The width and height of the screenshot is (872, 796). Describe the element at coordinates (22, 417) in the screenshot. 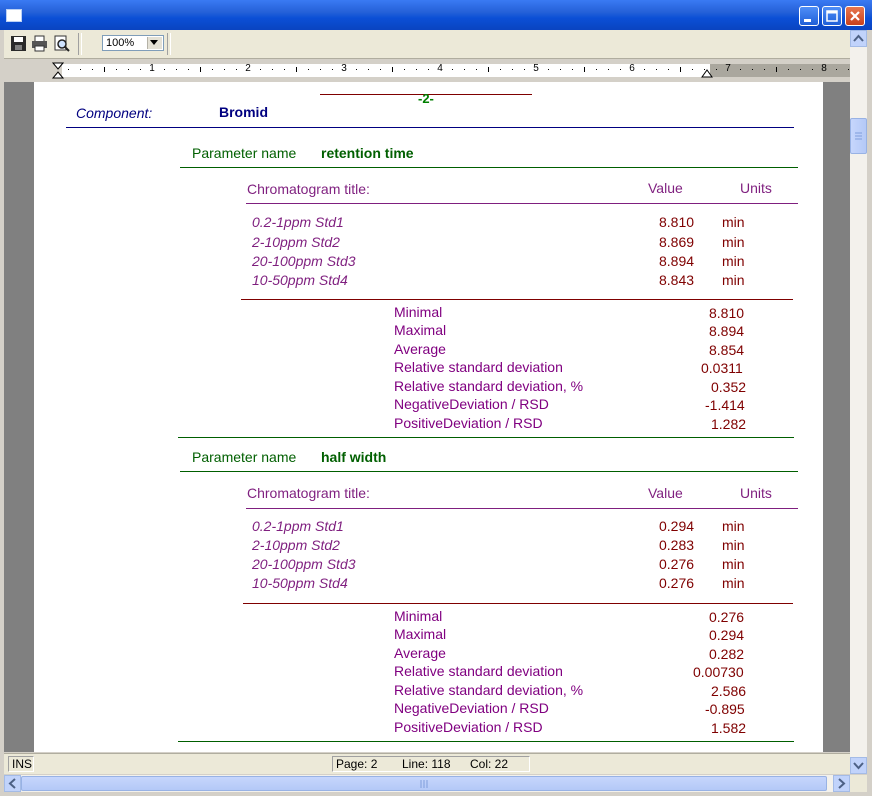

I see `page-margin-left` at that location.